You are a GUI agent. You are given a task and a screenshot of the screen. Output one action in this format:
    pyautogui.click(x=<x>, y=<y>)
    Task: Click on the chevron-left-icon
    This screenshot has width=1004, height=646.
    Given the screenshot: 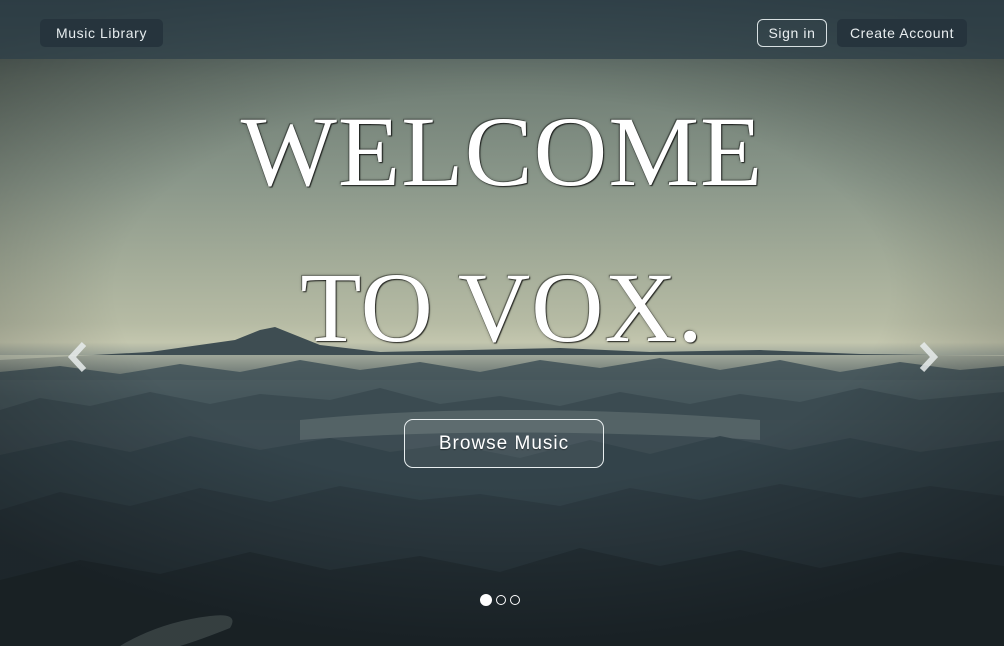 What is the action you would take?
    pyautogui.click(x=77, y=357)
    